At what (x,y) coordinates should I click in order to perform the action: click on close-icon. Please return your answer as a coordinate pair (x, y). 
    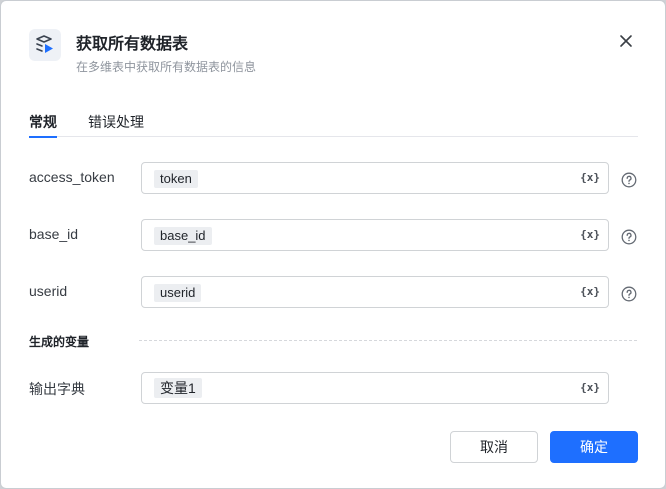
    Looking at the image, I should click on (626, 41).